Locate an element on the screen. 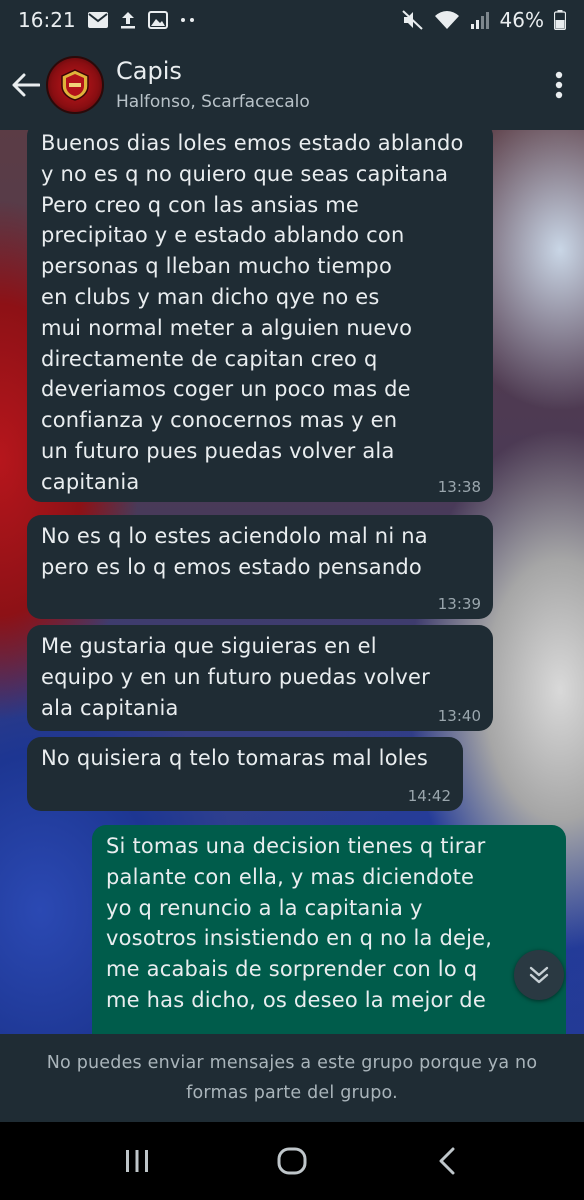 This screenshot has height=1200, width=584. group-avatar is located at coordinates (75, 85).